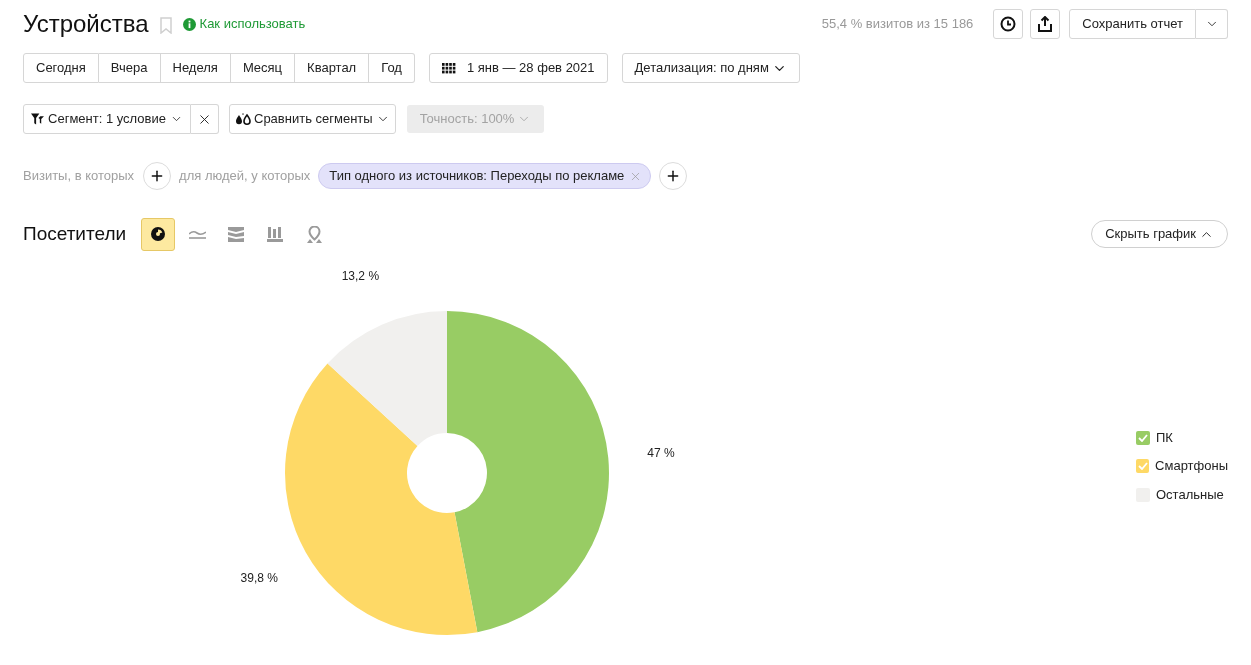  What do you see at coordinates (661, 452) in the screenshot?
I see `percent-label: 47 %` at bounding box center [661, 452].